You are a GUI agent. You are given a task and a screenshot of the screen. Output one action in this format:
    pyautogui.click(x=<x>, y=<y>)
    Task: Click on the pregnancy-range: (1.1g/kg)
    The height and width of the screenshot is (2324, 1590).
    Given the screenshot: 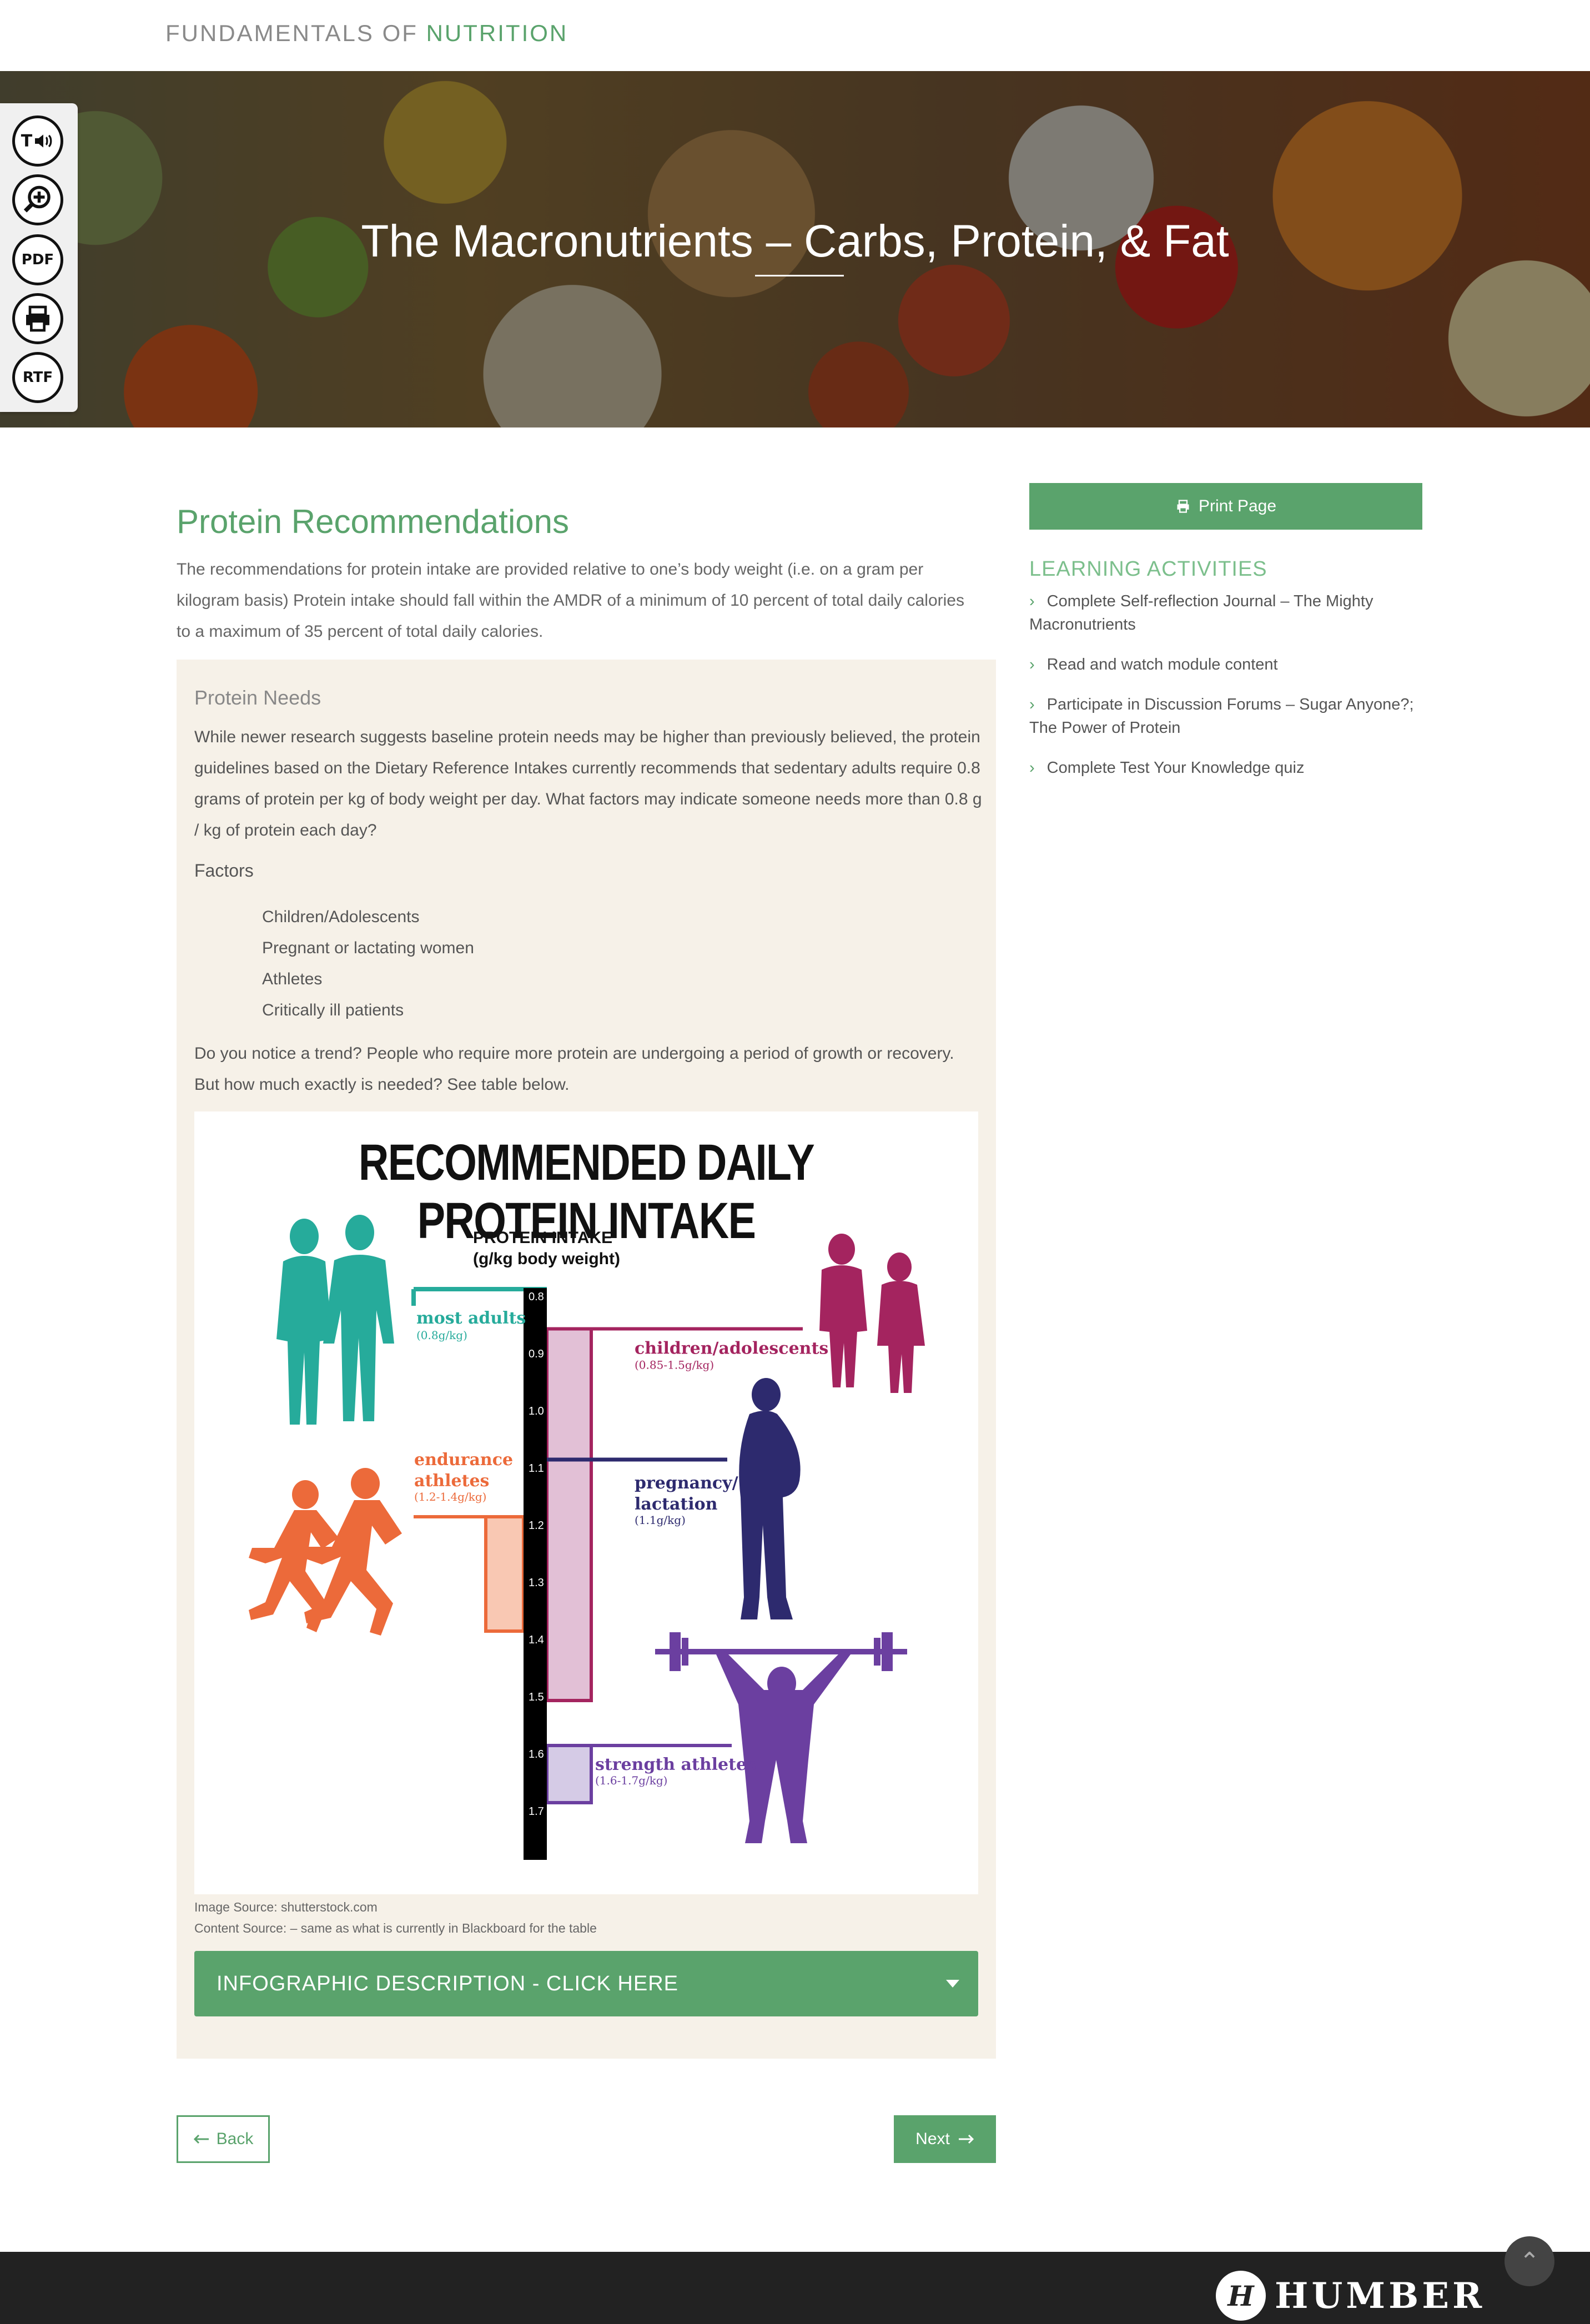 What is the action you would take?
    pyautogui.click(x=661, y=1520)
    